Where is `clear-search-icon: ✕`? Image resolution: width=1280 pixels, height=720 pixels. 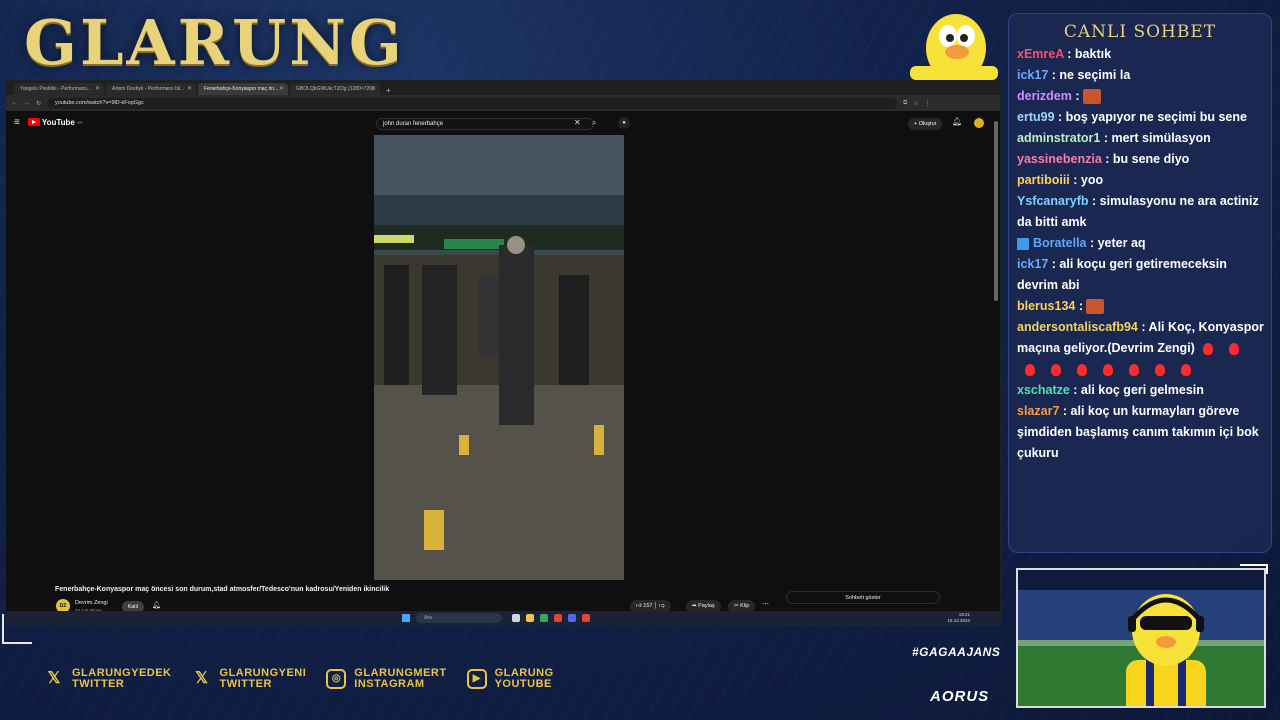
clear-search-icon: ✕ is located at coordinates (577, 122).